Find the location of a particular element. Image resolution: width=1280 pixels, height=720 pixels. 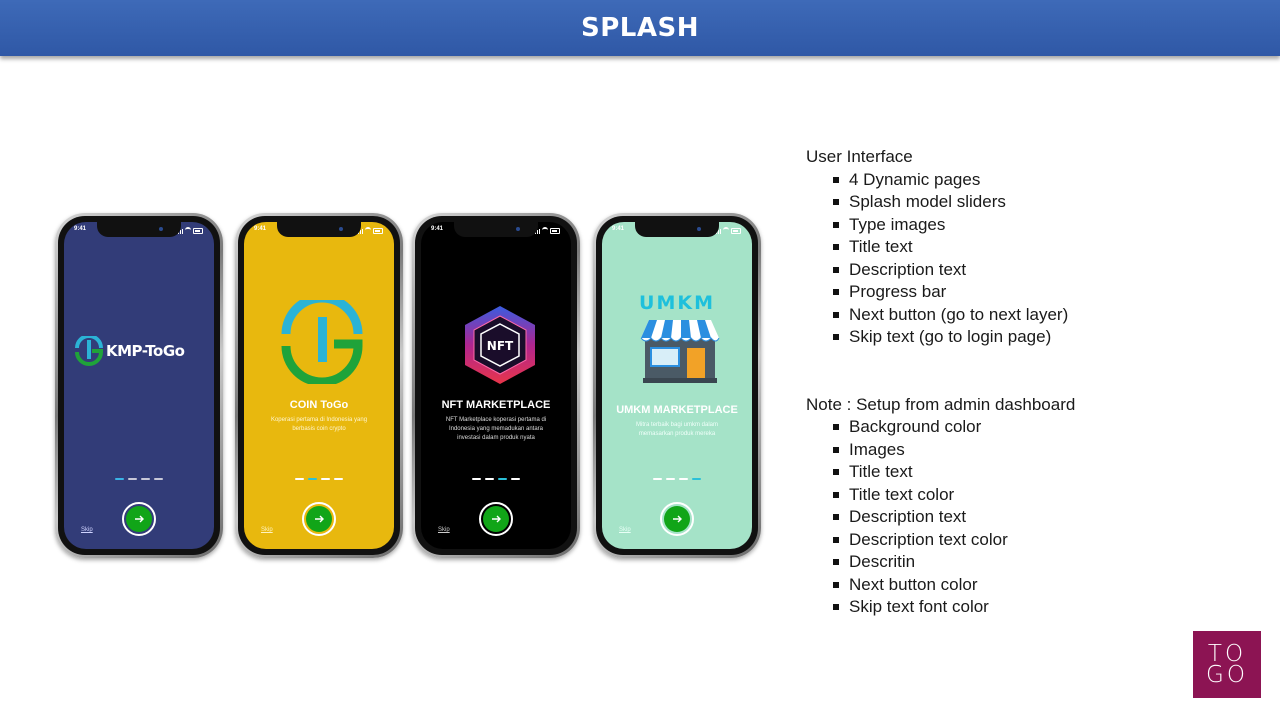

page-title: SPLASH is located at coordinates (640, 28).